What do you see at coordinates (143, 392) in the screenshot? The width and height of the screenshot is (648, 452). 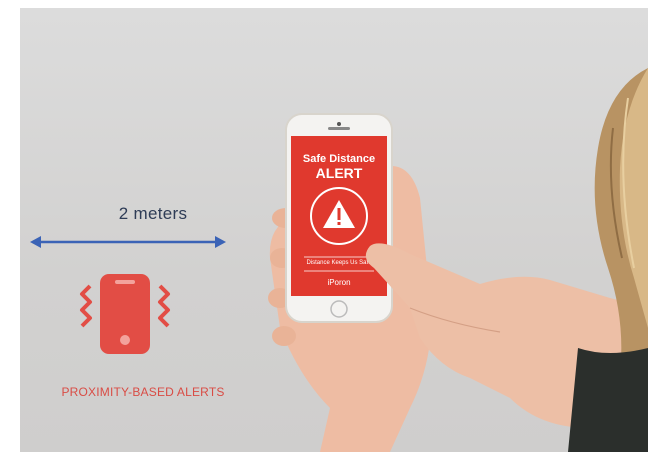 I see `proximity-label: PROXIMITY-BASED ALERTS` at bounding box center [143, 392].